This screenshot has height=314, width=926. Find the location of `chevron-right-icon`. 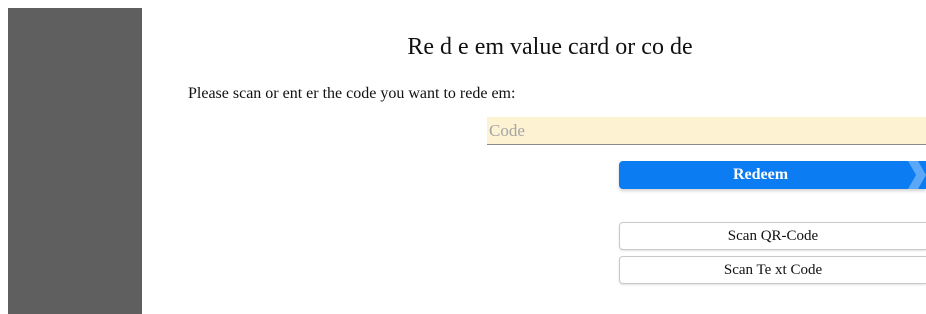

chevron-right-icon is located at coordinates (917, 175).